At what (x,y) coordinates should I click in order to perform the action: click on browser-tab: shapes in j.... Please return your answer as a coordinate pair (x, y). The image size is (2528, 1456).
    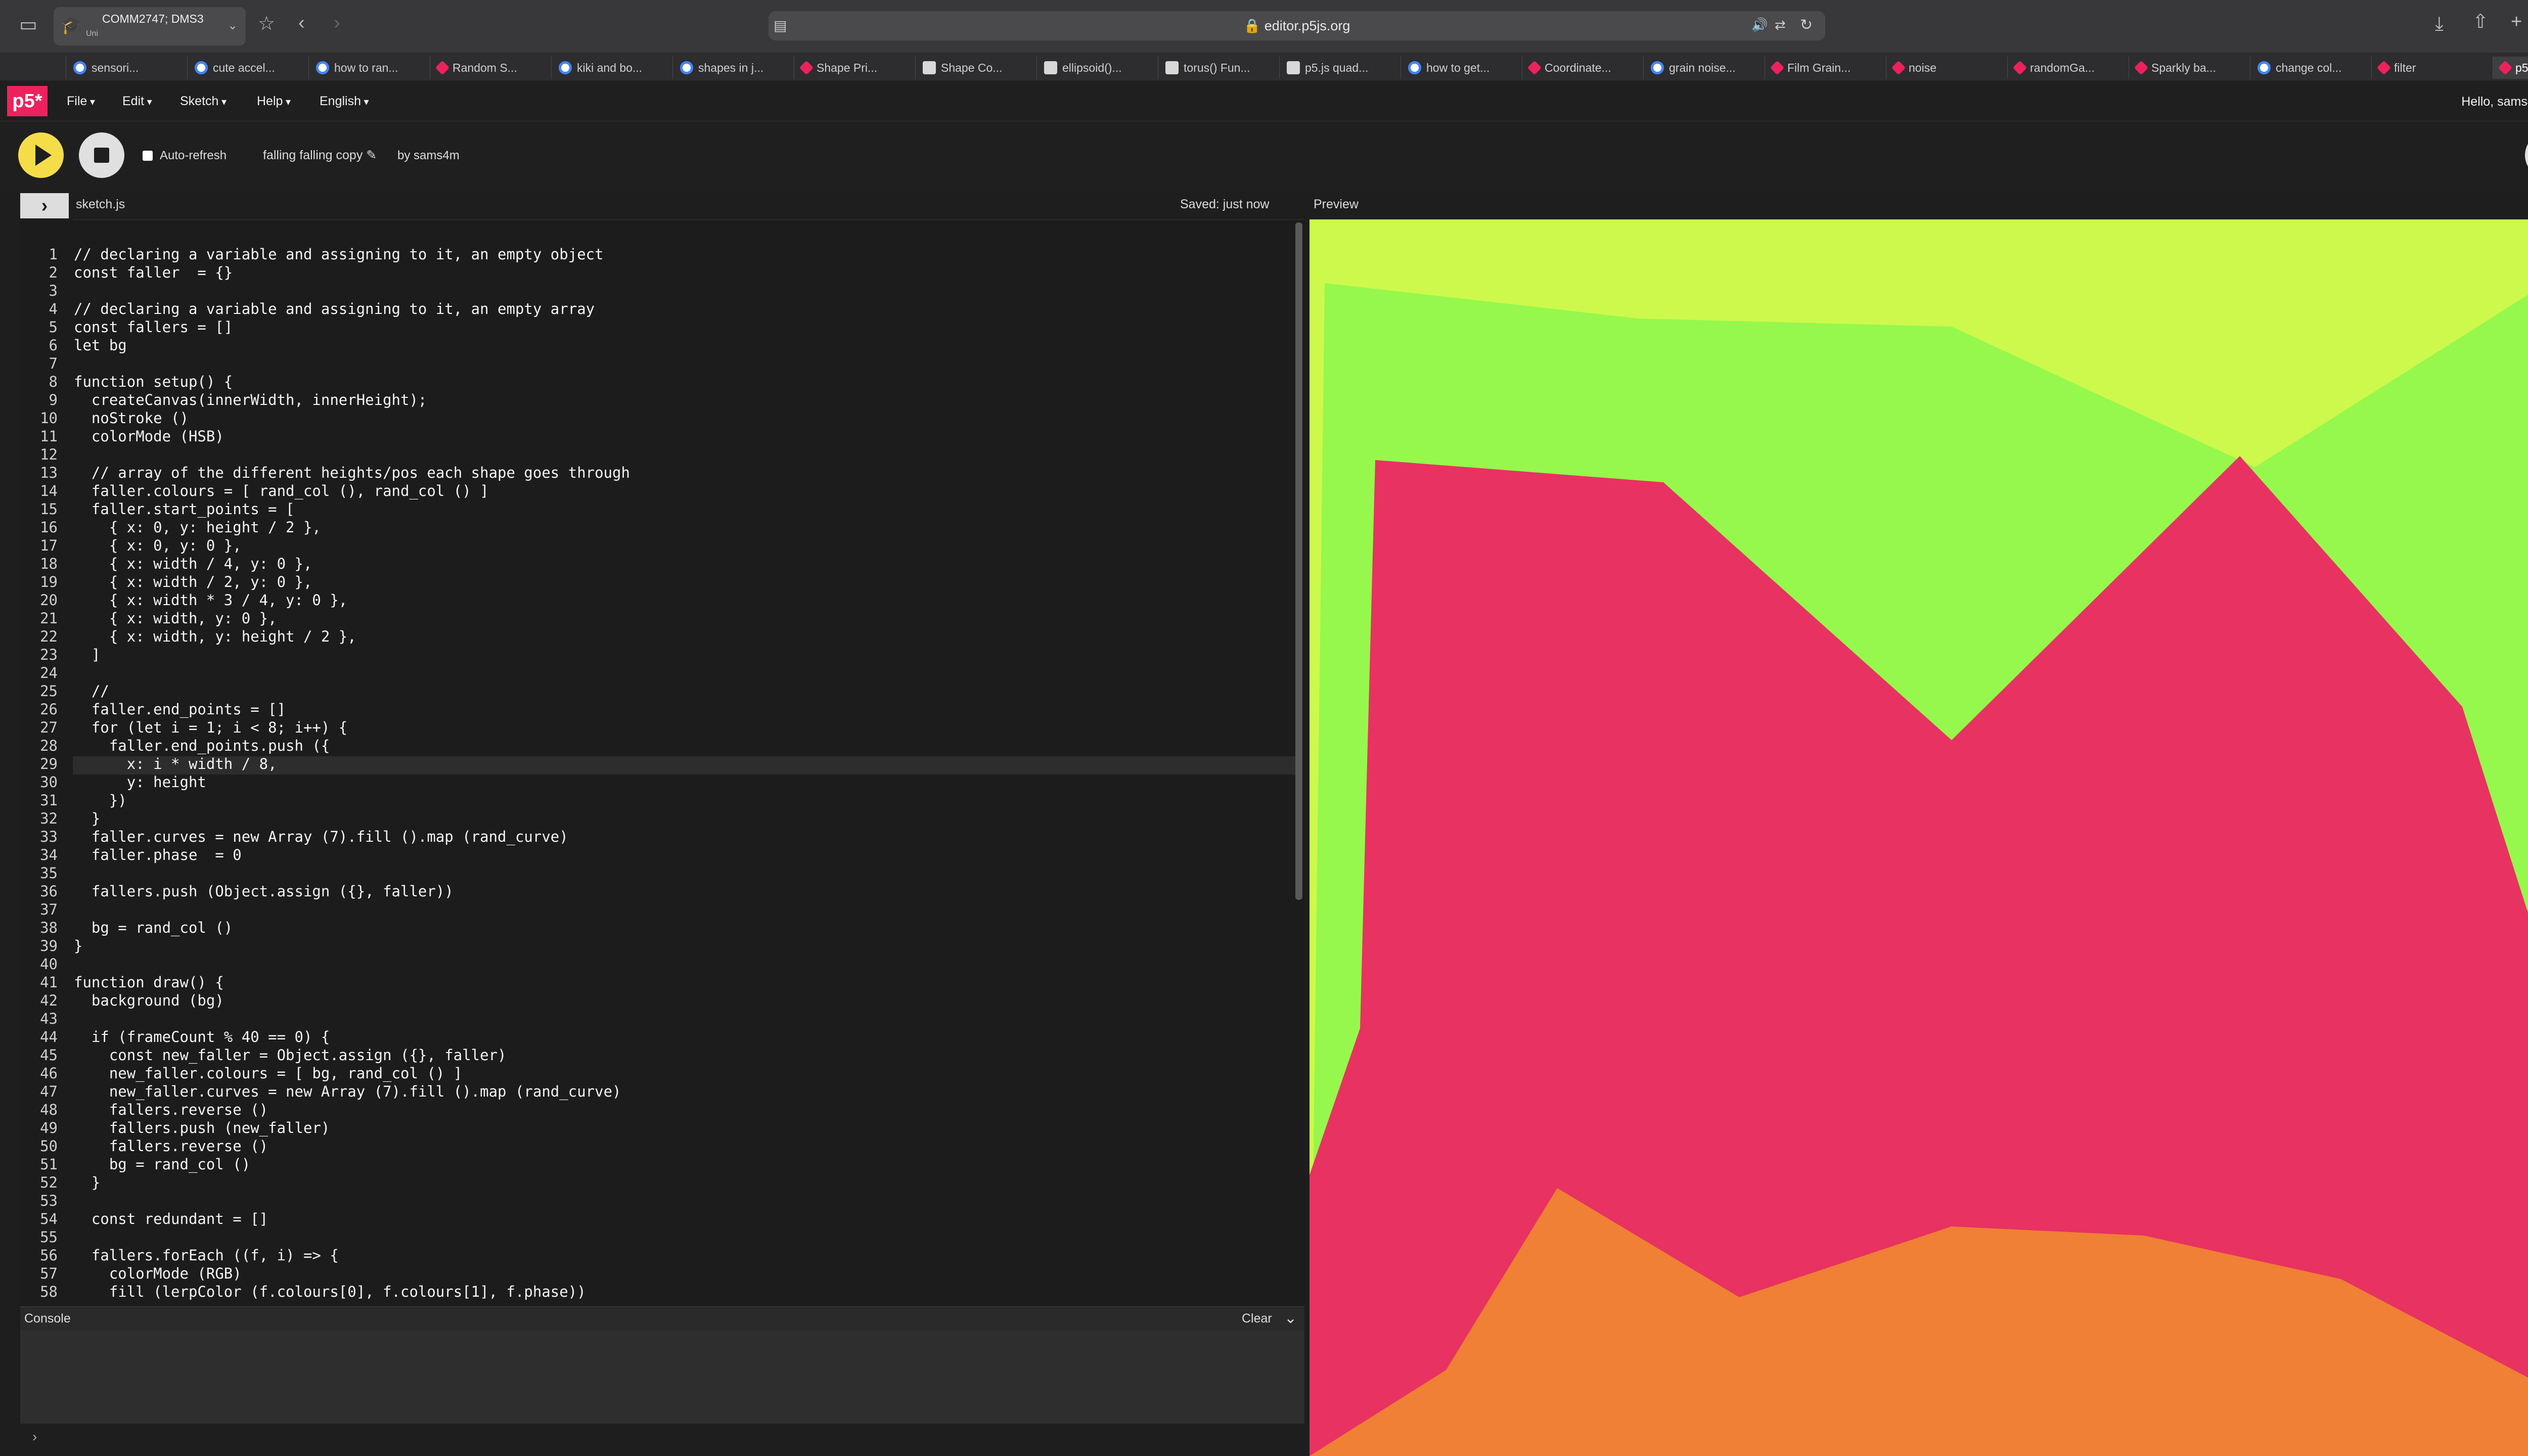
    Looking at the image, I should click on (733, 68).